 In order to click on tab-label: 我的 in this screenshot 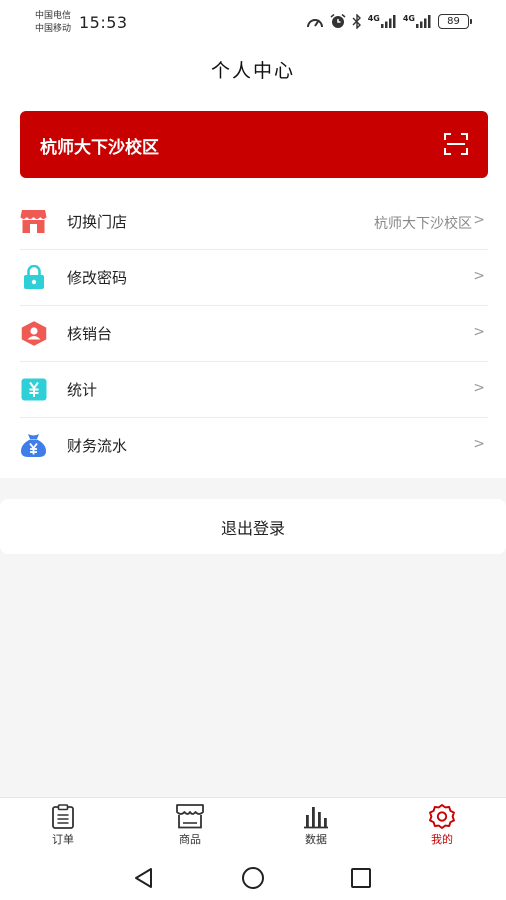, I will do `click(442, 839)`.